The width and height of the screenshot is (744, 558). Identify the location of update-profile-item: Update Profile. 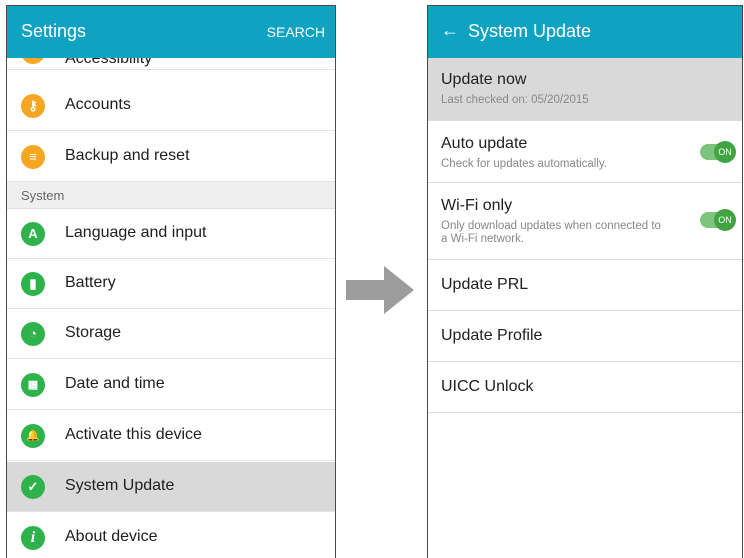
(585, 336).